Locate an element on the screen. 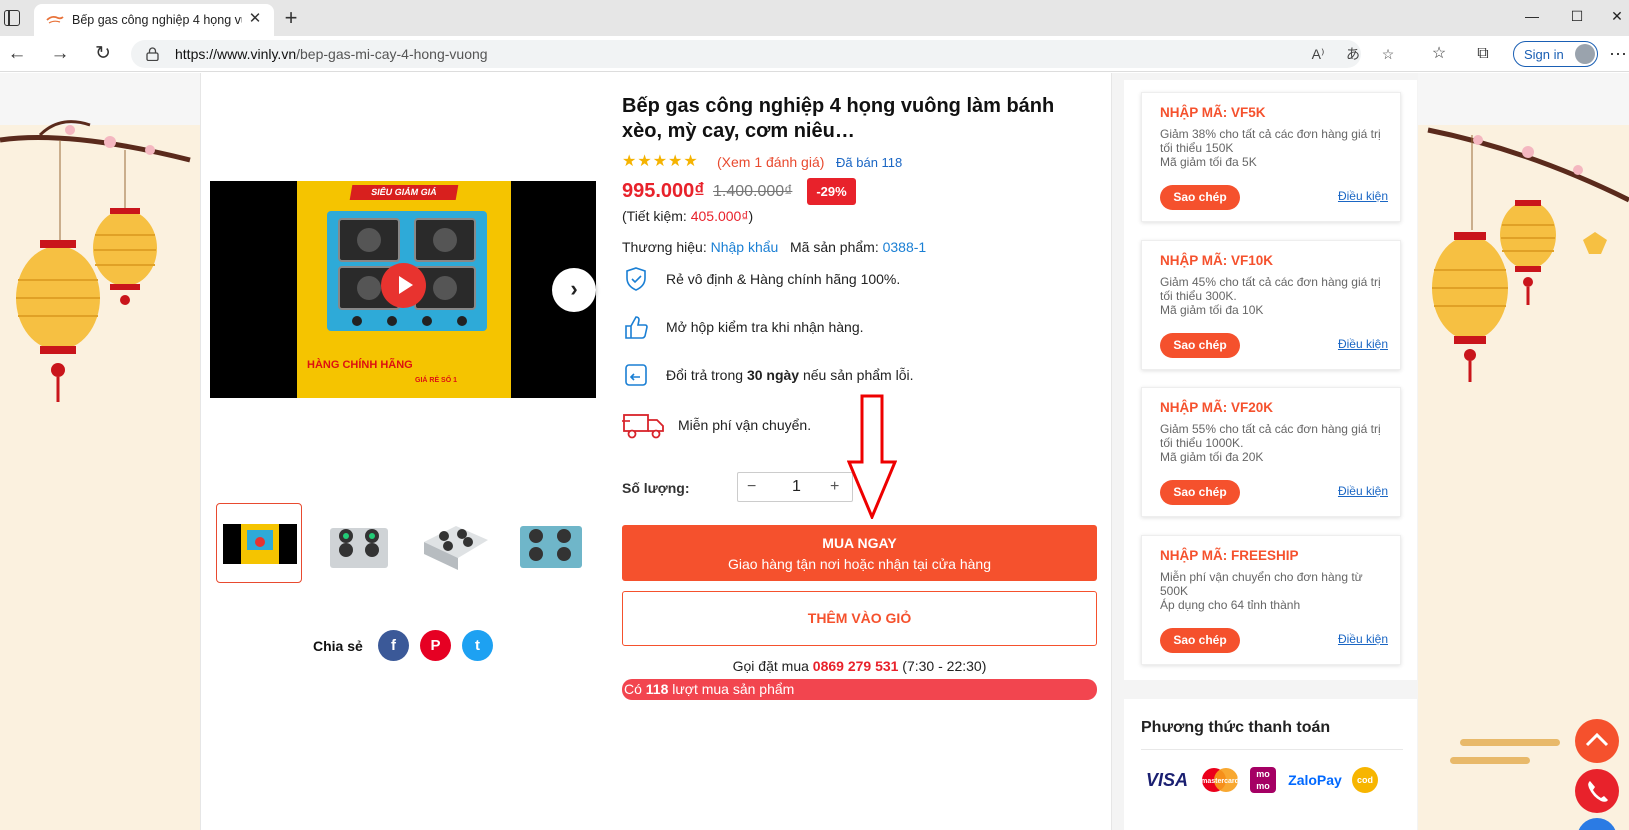 This screenshot has width=1629, height=830. tab-close-icon: ✕ is located at coordinates (255, 19).